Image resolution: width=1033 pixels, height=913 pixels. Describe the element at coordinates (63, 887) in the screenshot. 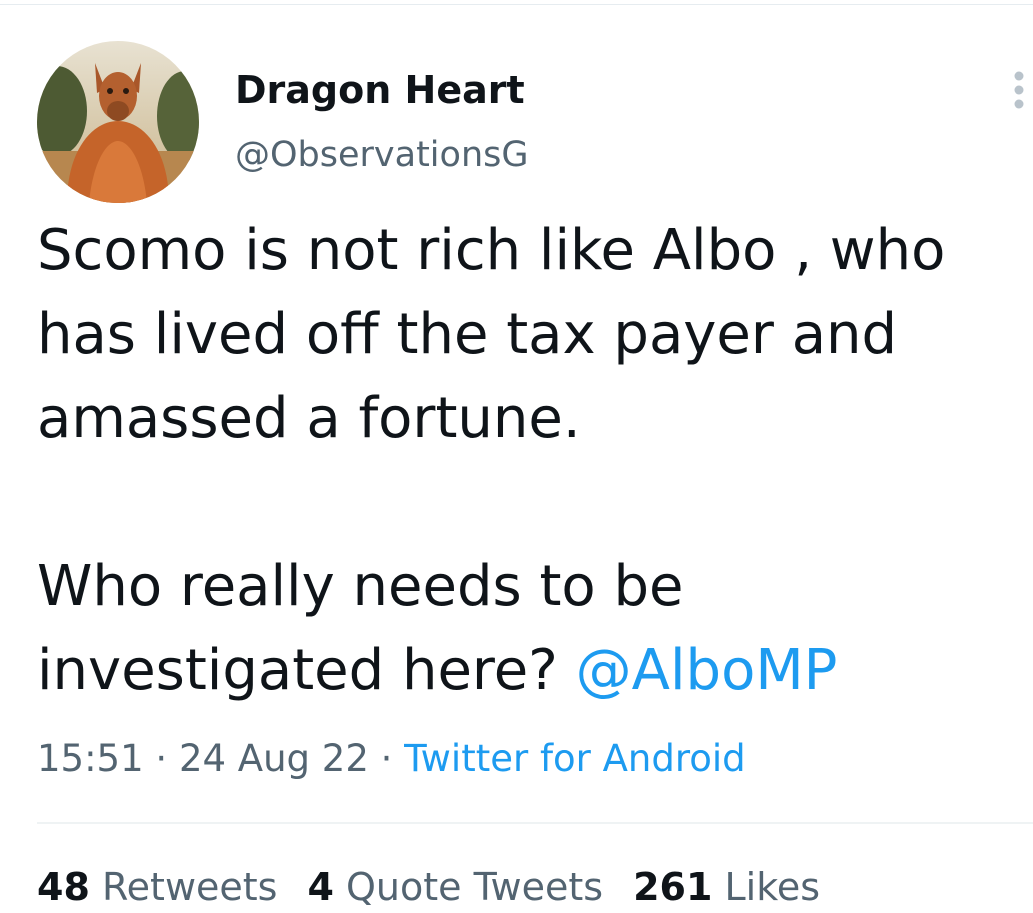

I see `retweets-count: 48` at that location.